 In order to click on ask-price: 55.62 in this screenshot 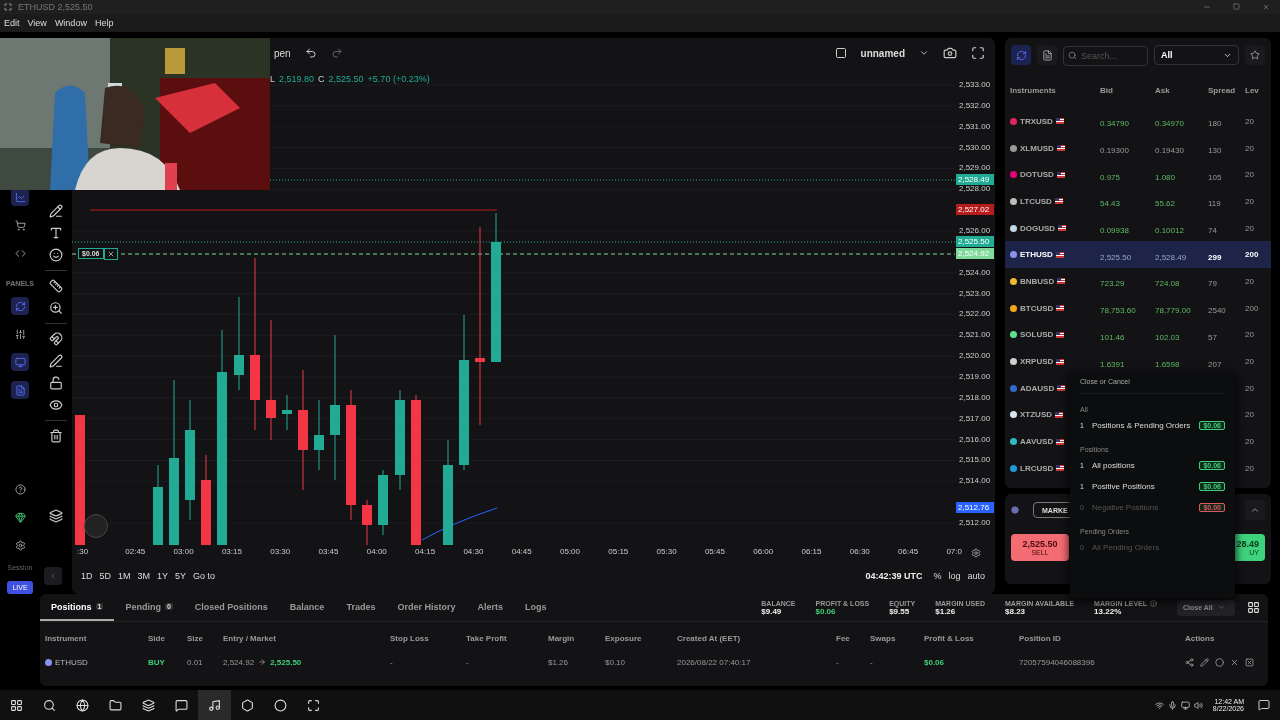, I will do `click(1165, 204)`.